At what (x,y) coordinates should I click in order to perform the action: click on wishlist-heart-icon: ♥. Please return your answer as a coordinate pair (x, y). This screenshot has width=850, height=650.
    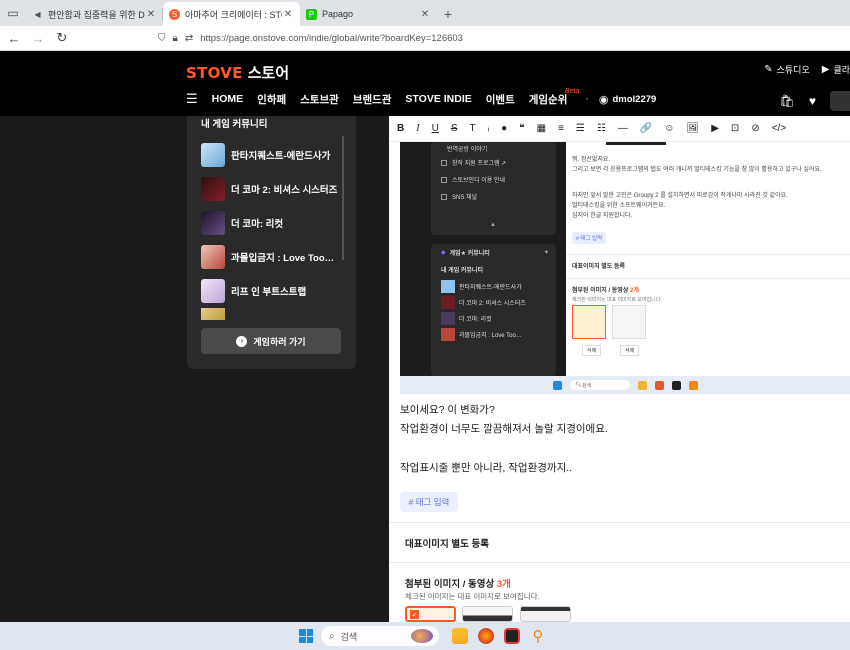
    Looking at the image, I should click on (812, 101).